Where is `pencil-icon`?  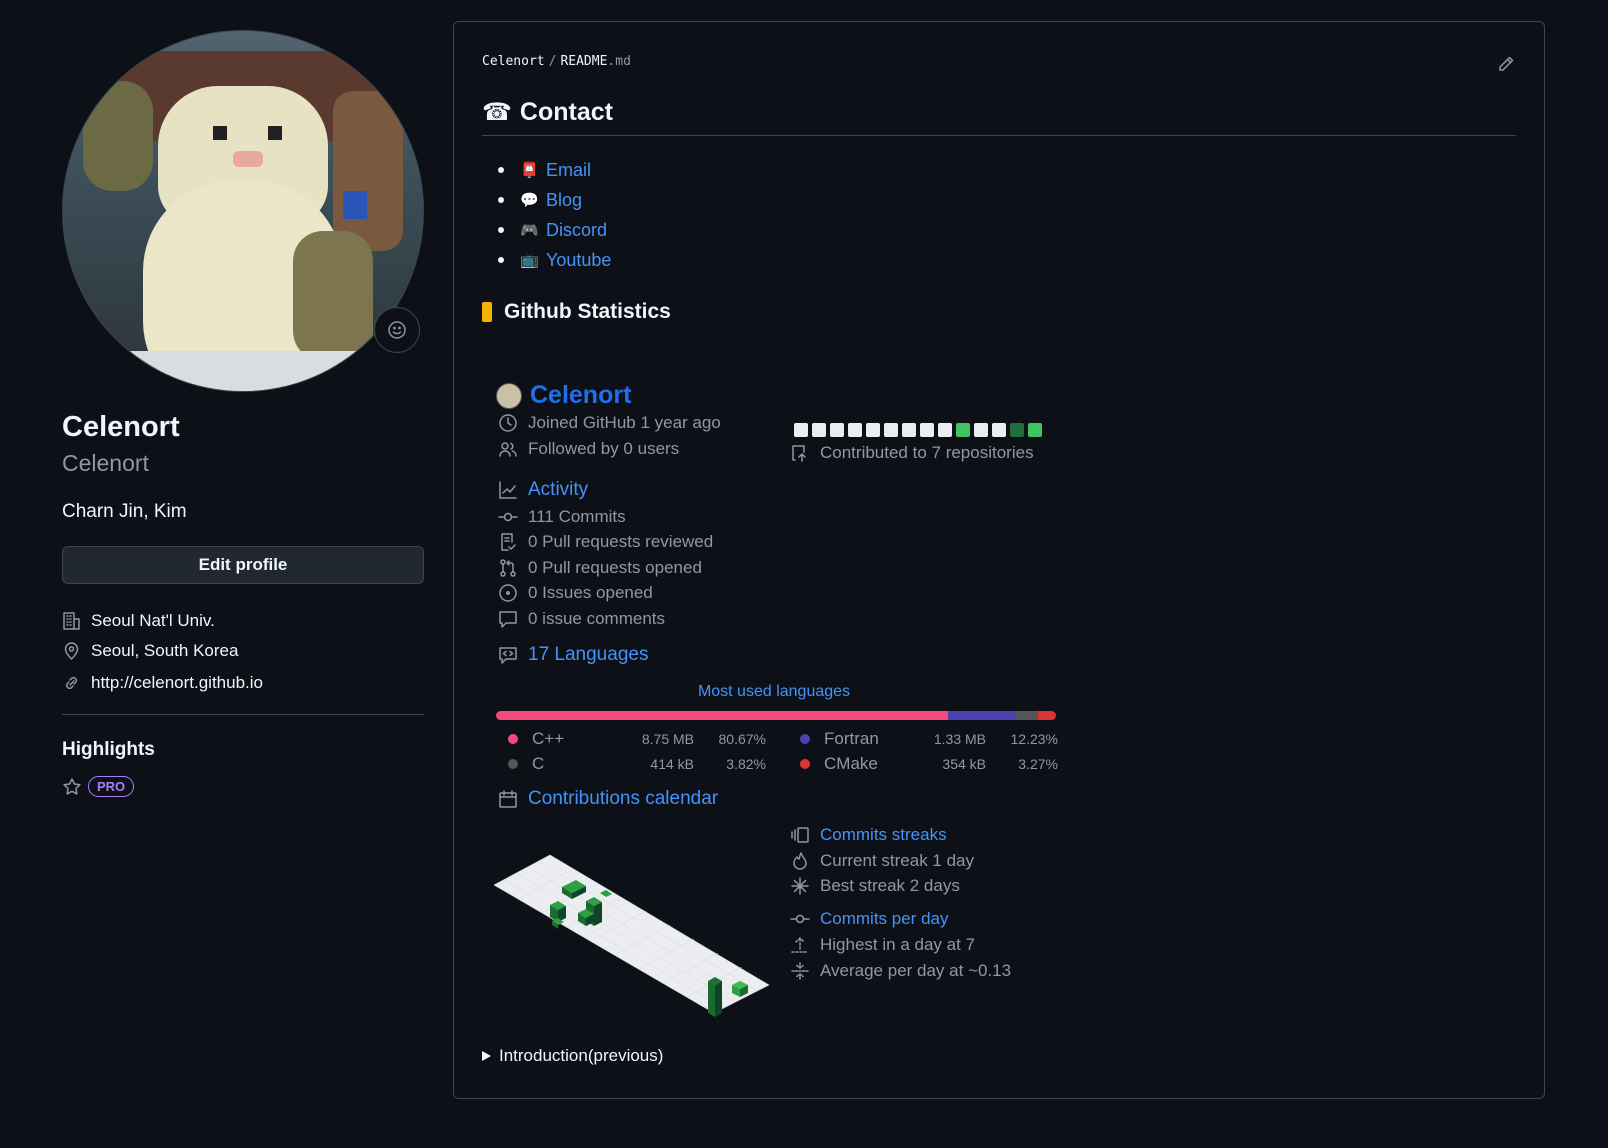
pencil-icon is located at coordinates (1506, 63).